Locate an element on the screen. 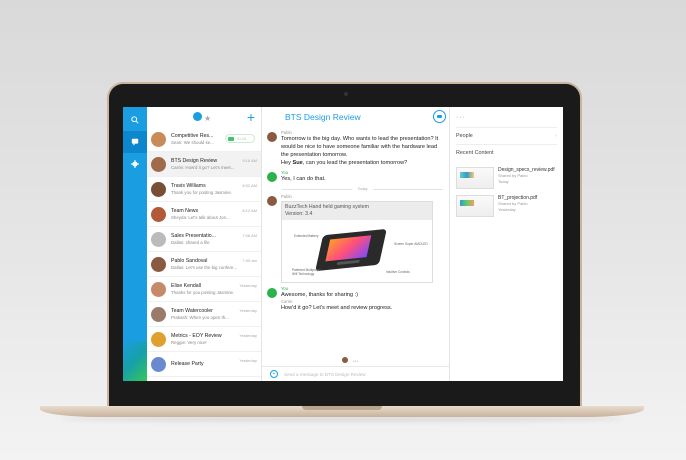 This screenshot has width=686, height=460. list-header: ★ + is located at coordinates (204, 117).